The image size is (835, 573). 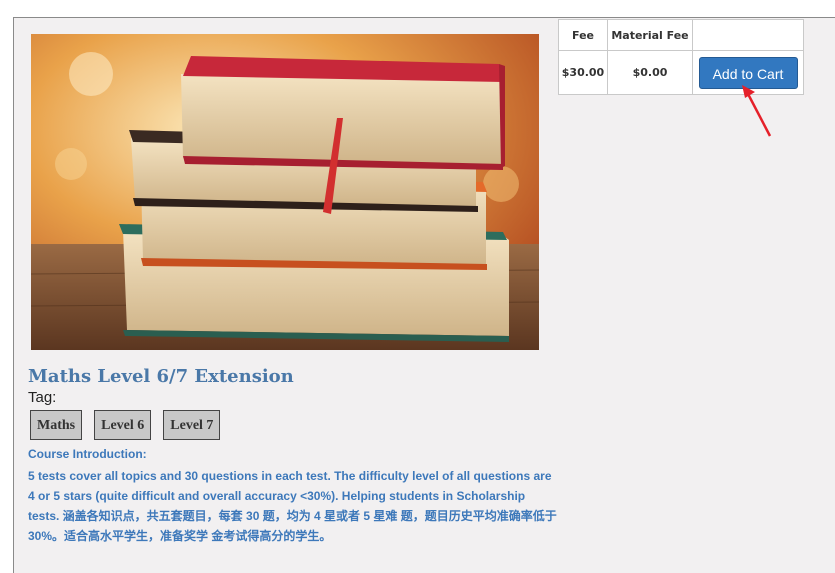 I want to click on tag-list: Maths Level 6 Level 7, so click(x=125, y=425).